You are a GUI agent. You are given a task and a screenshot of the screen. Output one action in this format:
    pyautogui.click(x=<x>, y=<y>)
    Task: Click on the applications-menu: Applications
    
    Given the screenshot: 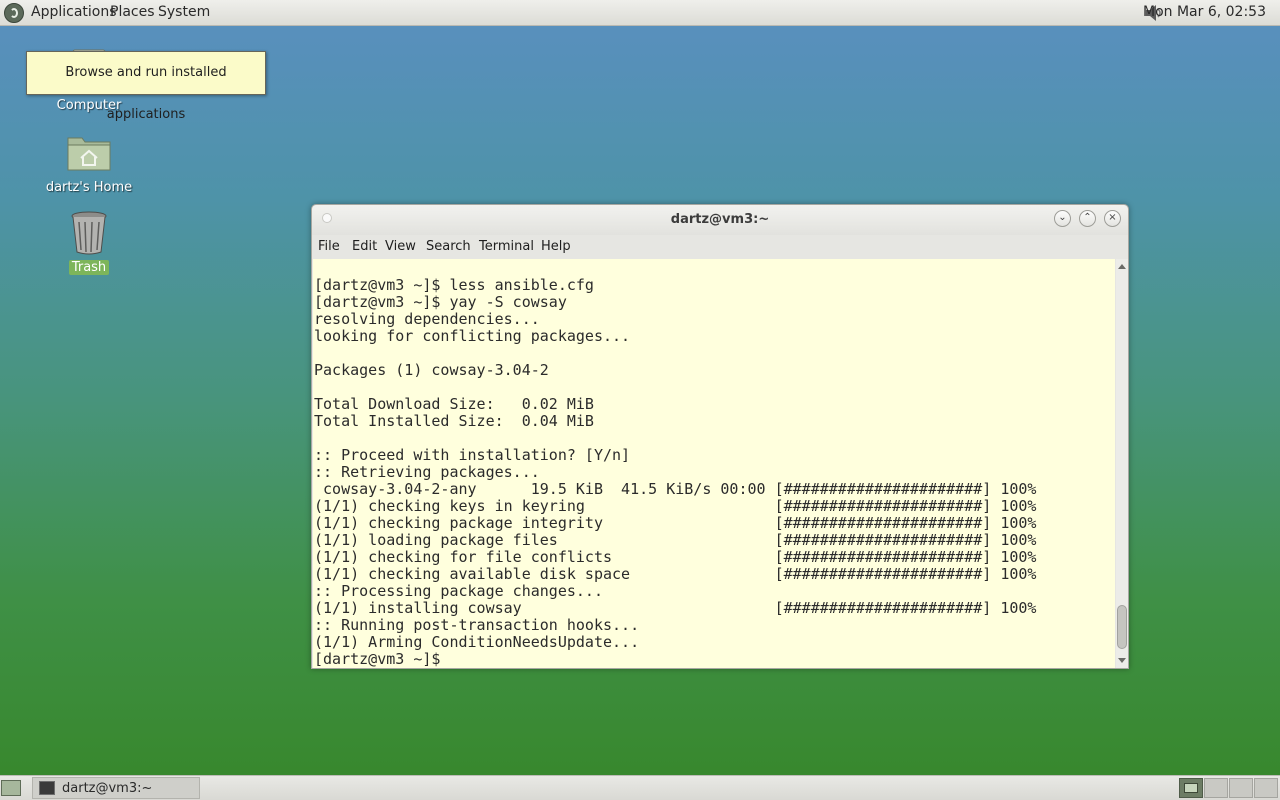 What is the action you would take?
    pyautogui.click(x=74, y=12)
    